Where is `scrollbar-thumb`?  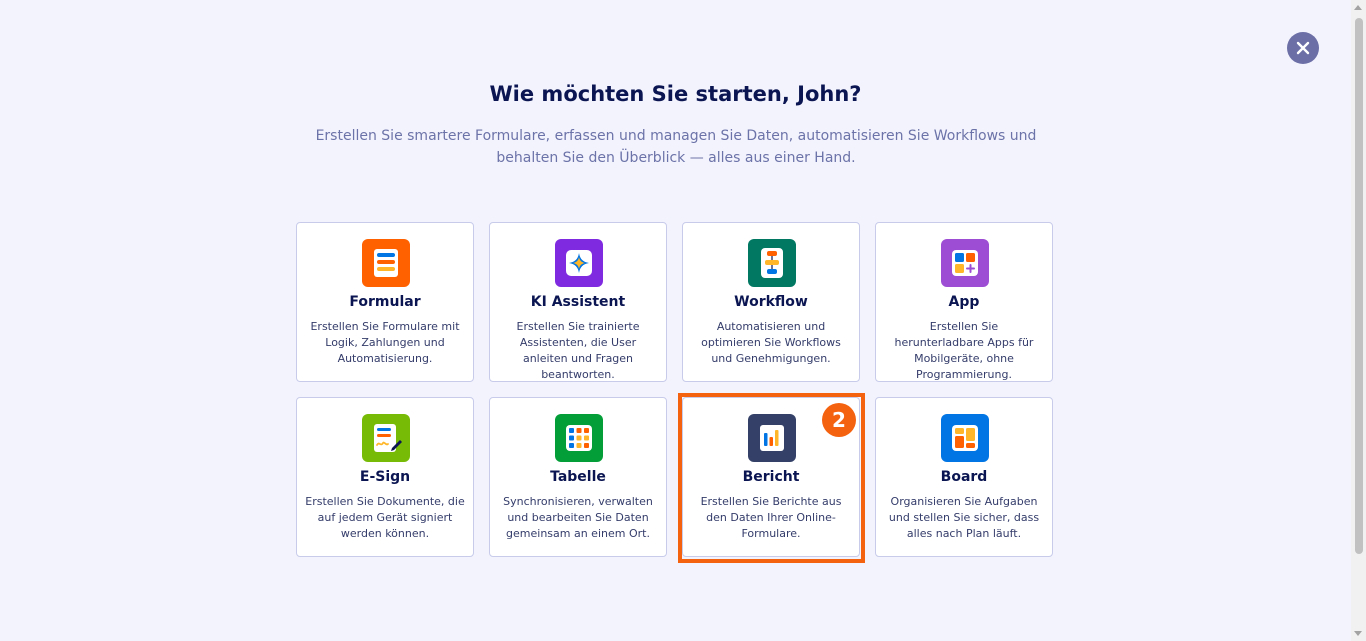 scrollbar-thumb is located at coordinates (1359, 286).